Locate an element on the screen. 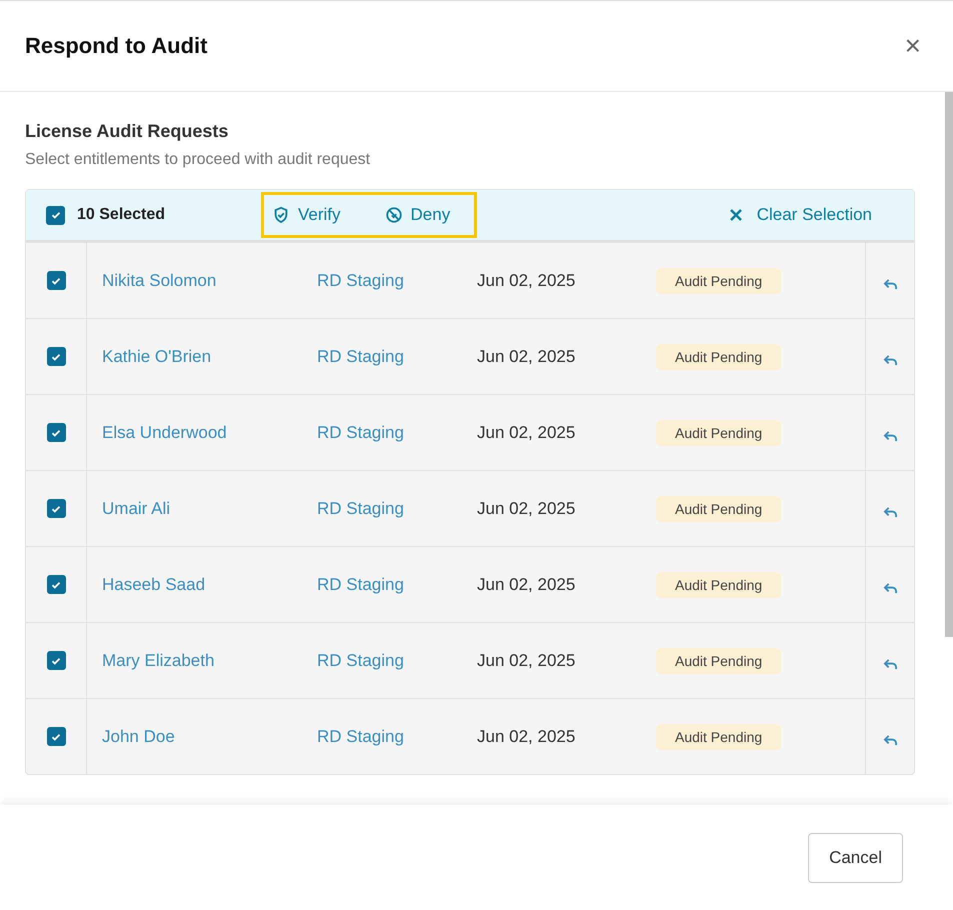 This screenshot has width=953, height=910. user-name-link: John Doe is located at coordinates (138, 736).